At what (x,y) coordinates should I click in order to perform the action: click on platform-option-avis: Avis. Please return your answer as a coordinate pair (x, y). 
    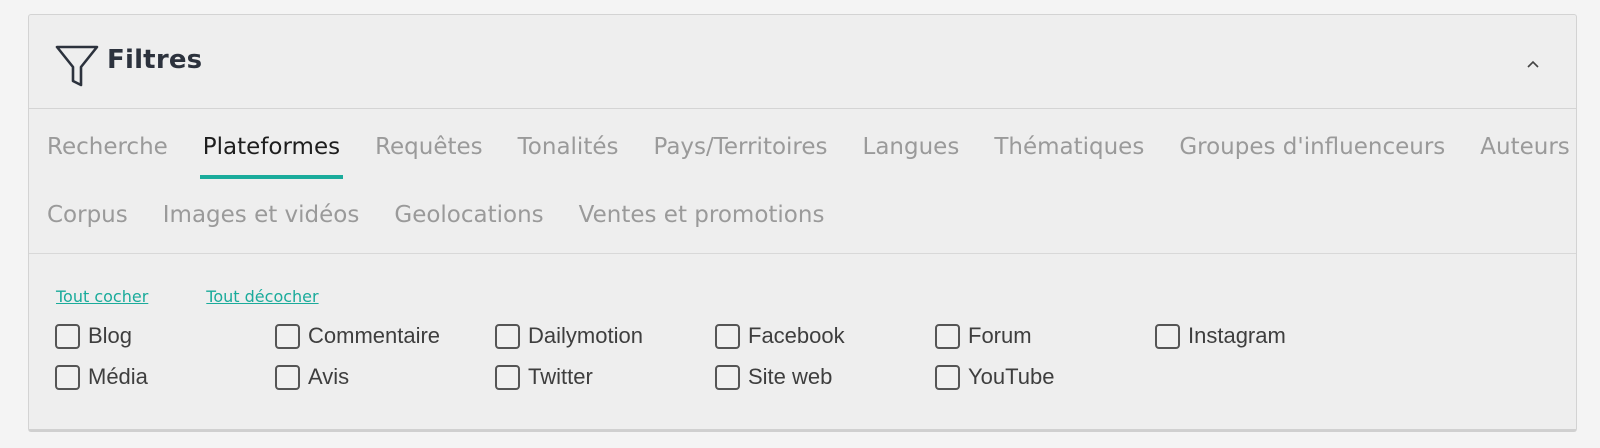
    Looking at the image, I should click on (385, 377).